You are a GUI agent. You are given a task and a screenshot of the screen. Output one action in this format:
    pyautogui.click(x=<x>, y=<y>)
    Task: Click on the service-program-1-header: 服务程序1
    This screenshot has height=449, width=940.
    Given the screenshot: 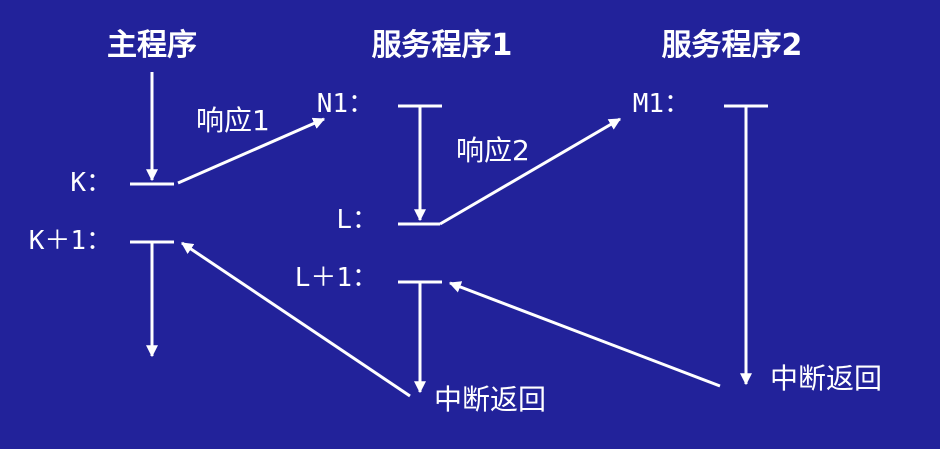 What is the action you would take?
    pyautogui.click(x=442, y=45)
    